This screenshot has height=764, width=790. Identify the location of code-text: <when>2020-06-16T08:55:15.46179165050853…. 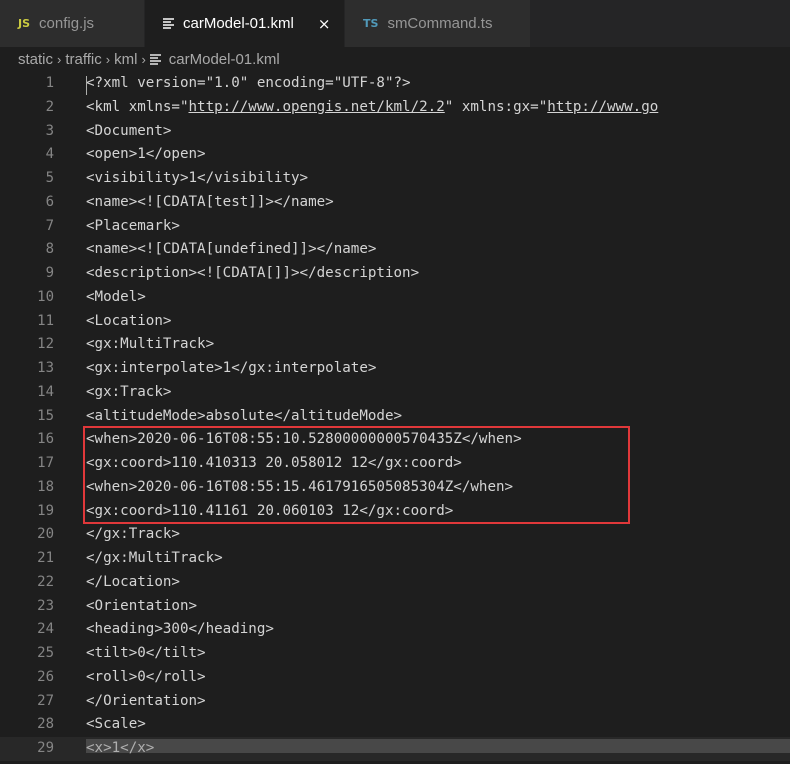
(299, 488).